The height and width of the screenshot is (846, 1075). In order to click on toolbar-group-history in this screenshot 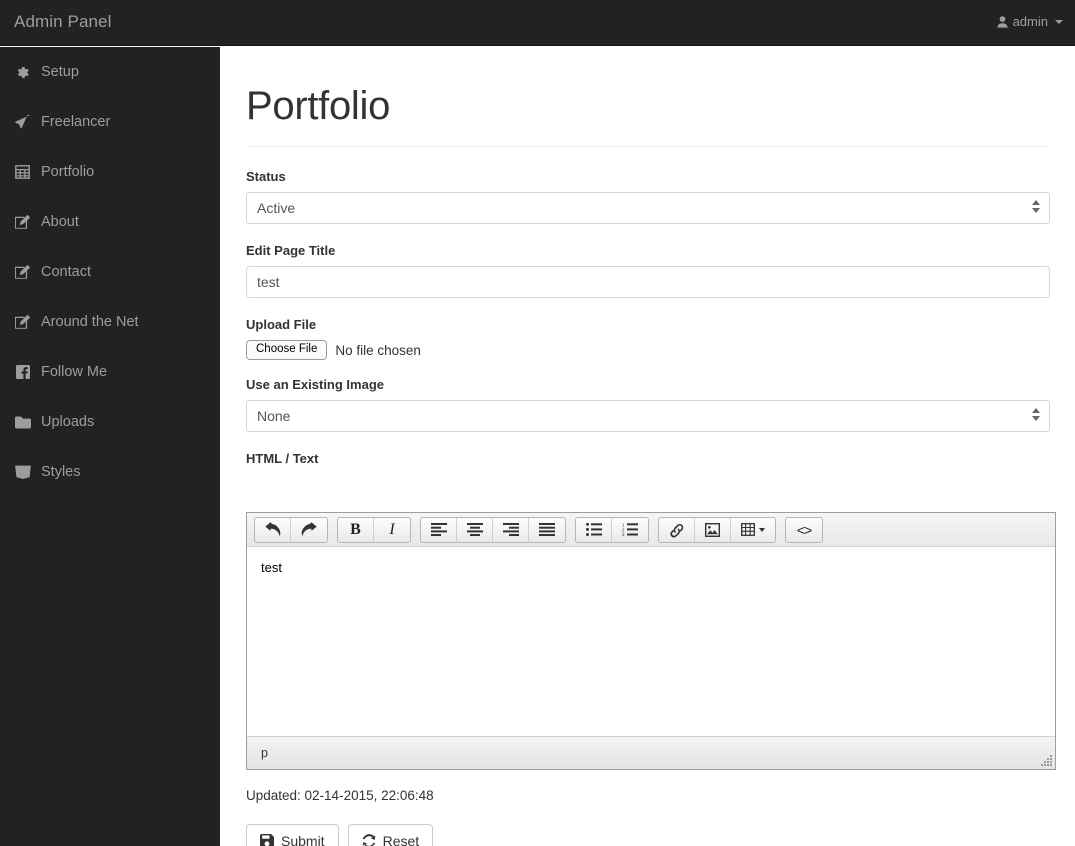, I will do `click(291, 529)`.